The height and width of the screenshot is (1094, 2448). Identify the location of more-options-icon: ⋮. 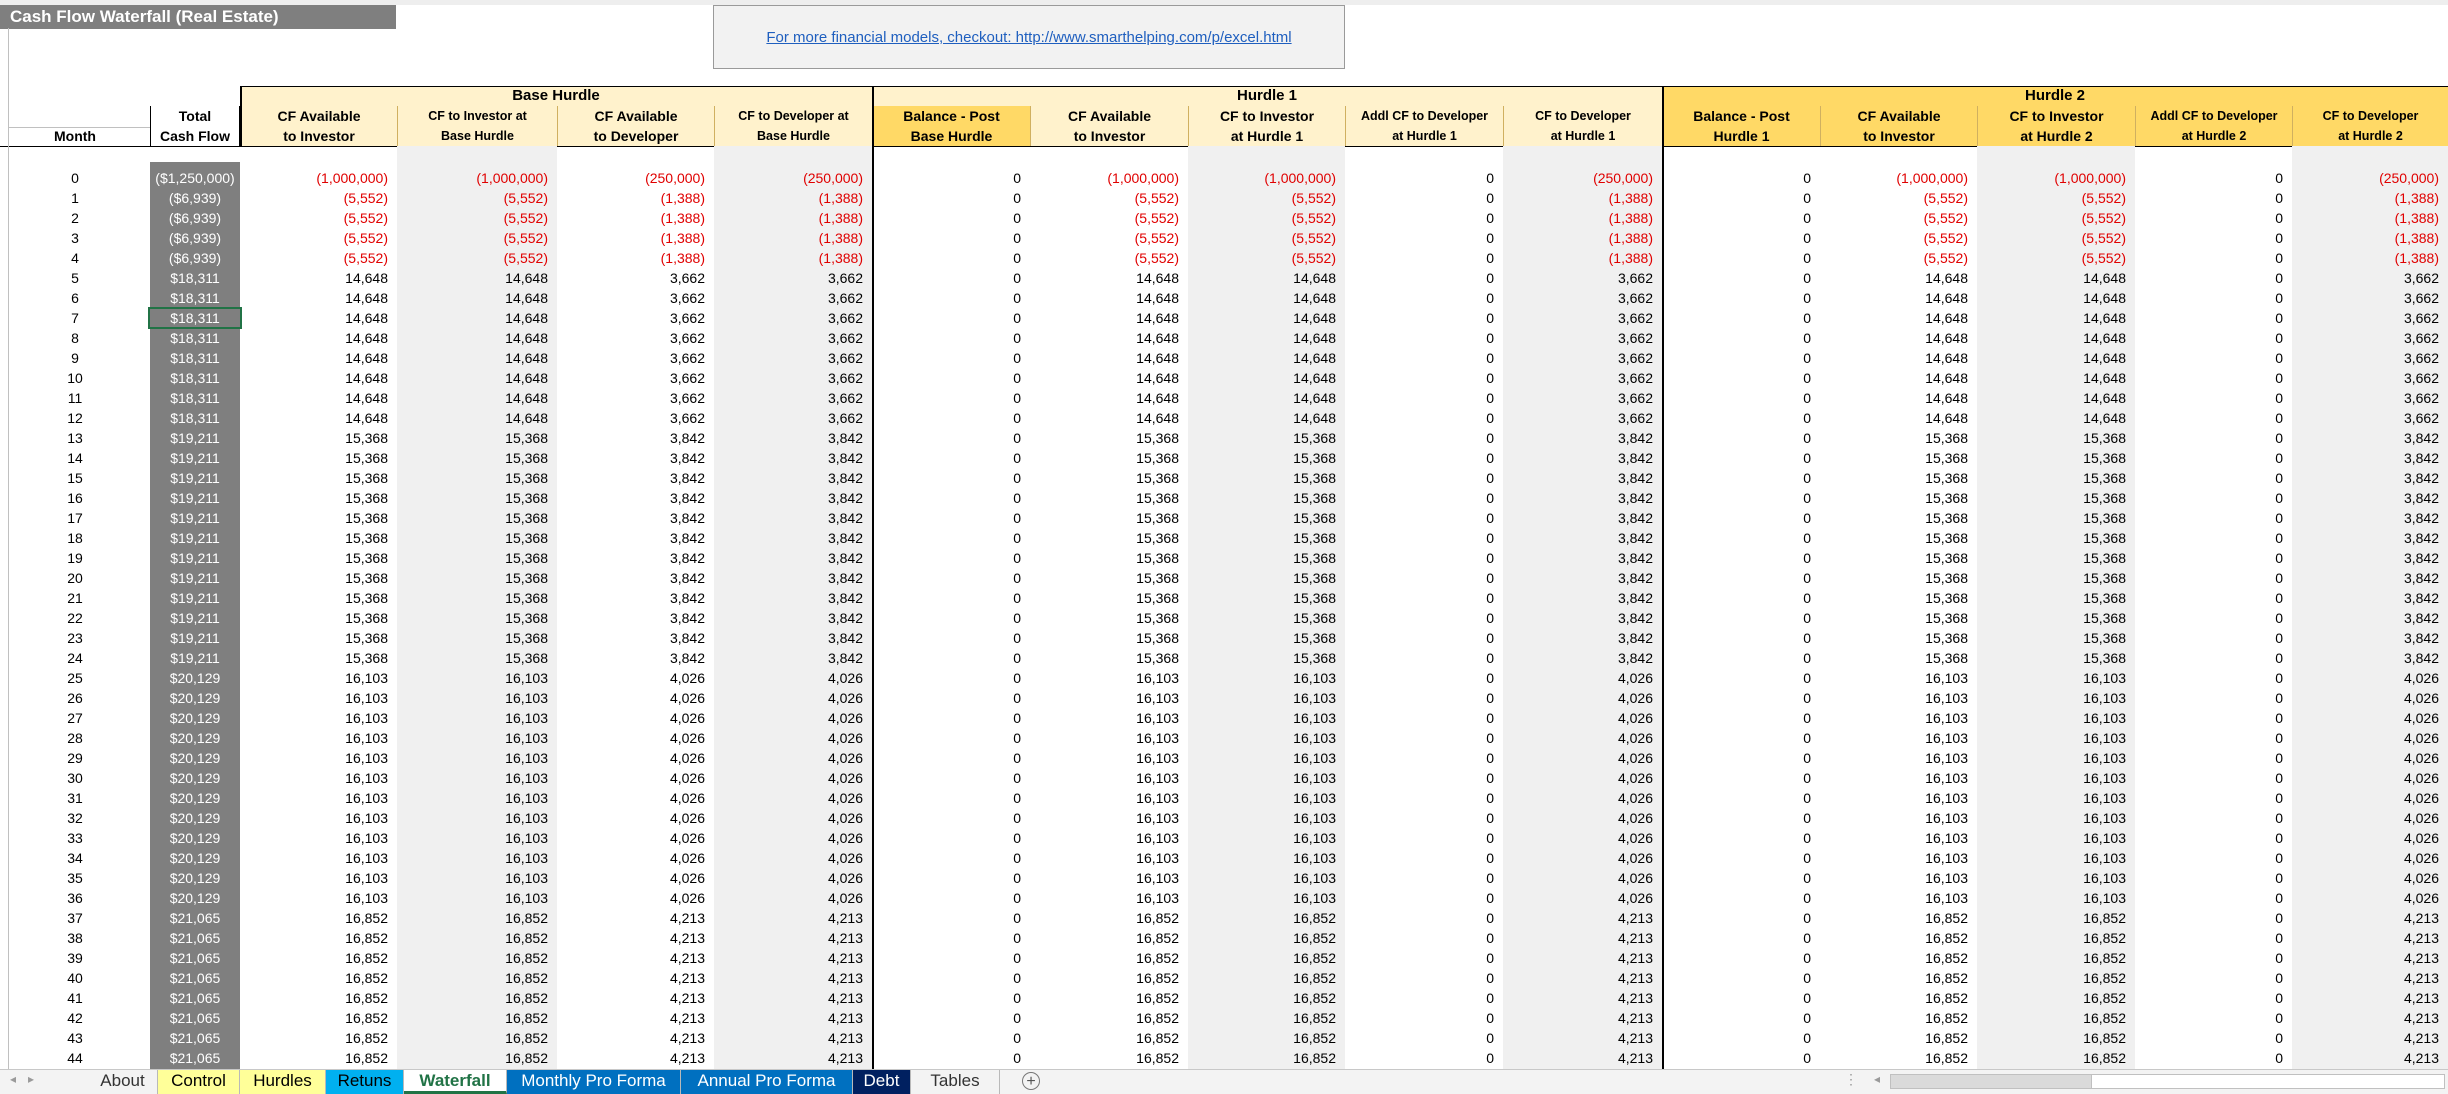
(1851, 1079).